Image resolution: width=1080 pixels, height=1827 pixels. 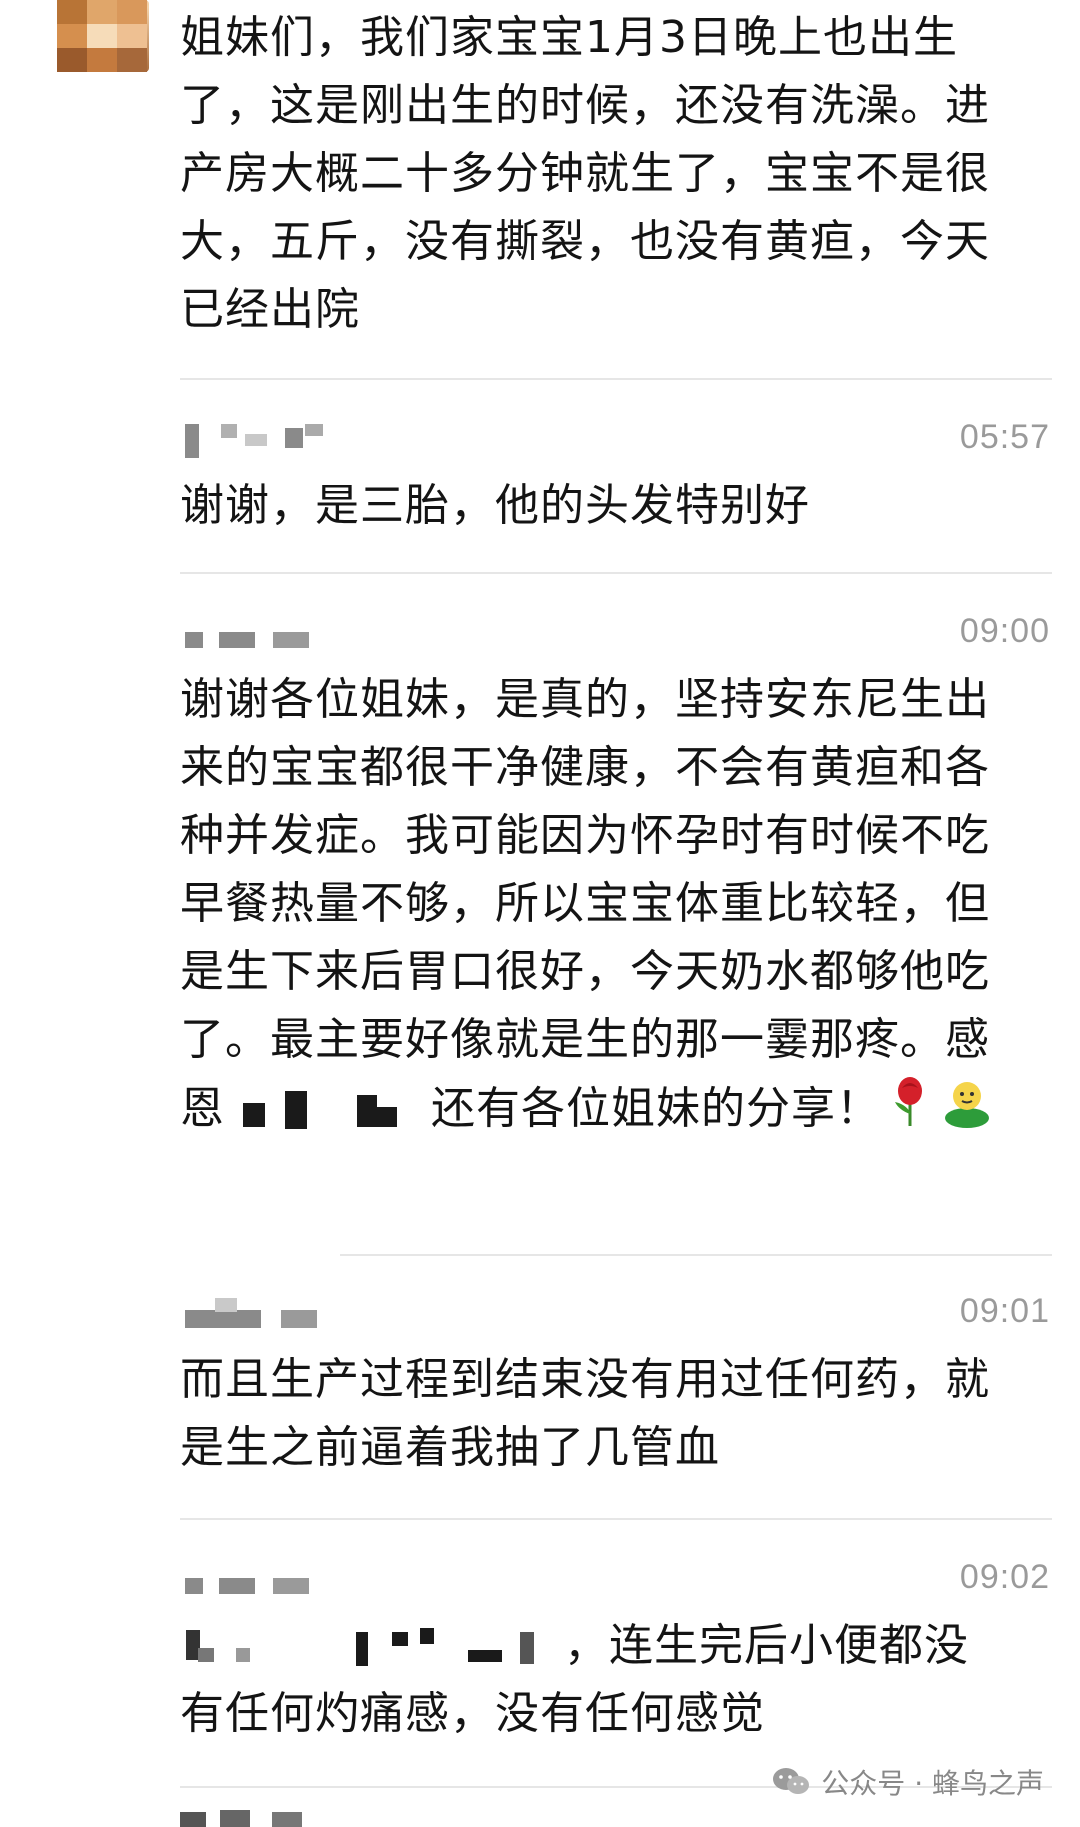 I want to click on timestamp: 05:57, so click(x=1004, y=437).